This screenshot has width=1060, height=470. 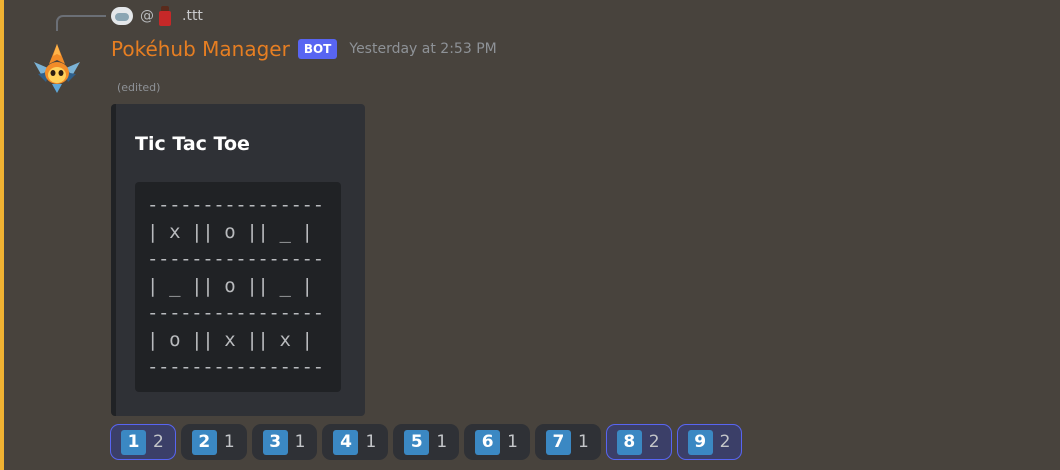 What do you see at coordinates (2, 235) in the screenshot?
I see `mention-highlight-bar` at bounding box center [2, 235].